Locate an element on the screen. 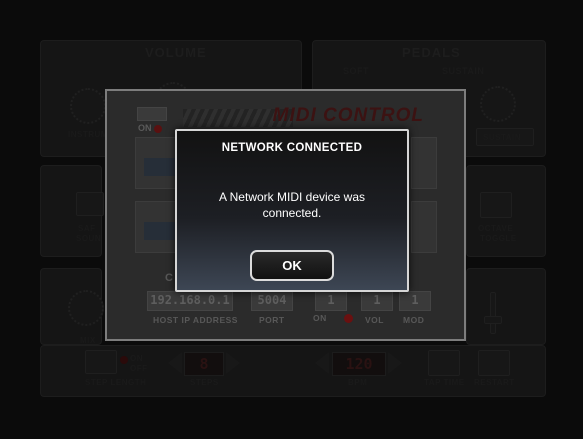 This screenshot has width=583, height=439. midi-on-indicator: ON is located at coordinates (150, 128).